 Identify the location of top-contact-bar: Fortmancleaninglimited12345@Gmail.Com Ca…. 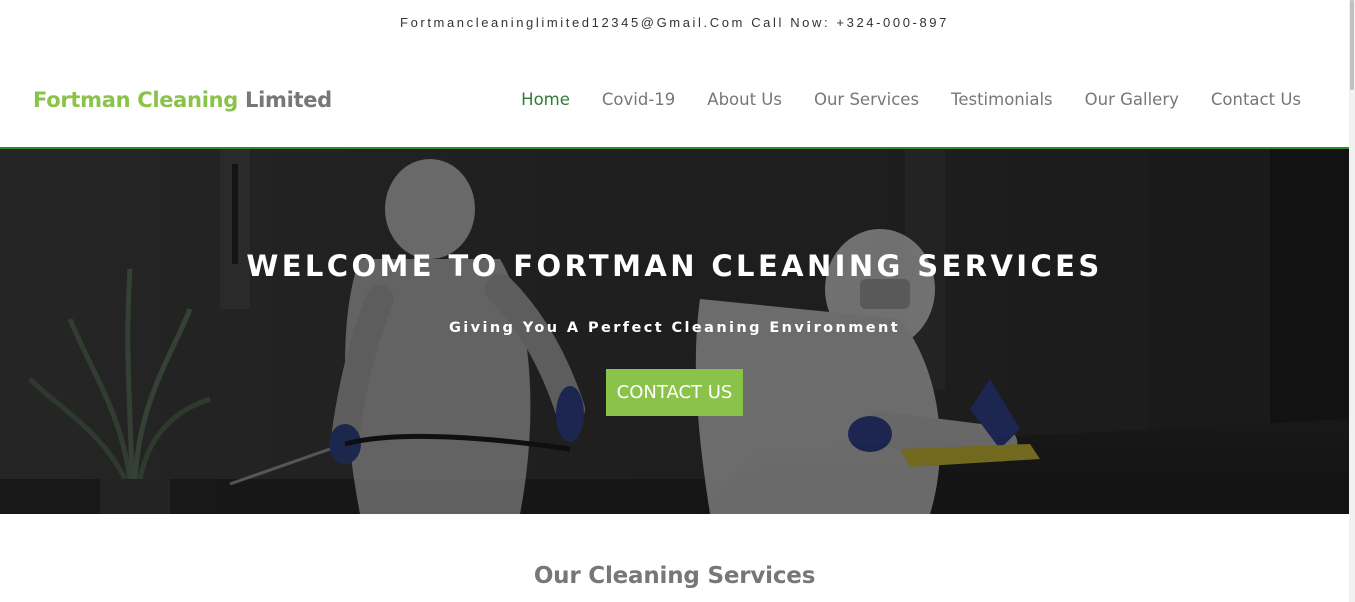
(674, 22).